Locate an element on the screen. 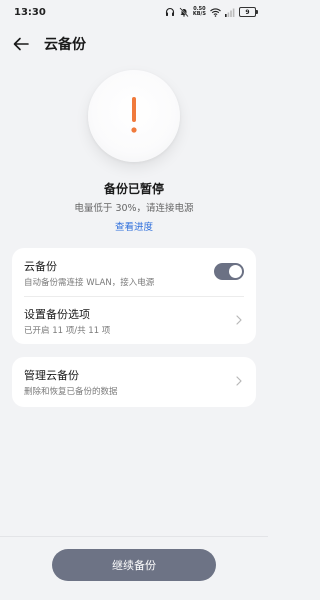  manage-backup-row: 管理云备份 删除和恢复已备份的数据 is located at coordinates (134, 381).